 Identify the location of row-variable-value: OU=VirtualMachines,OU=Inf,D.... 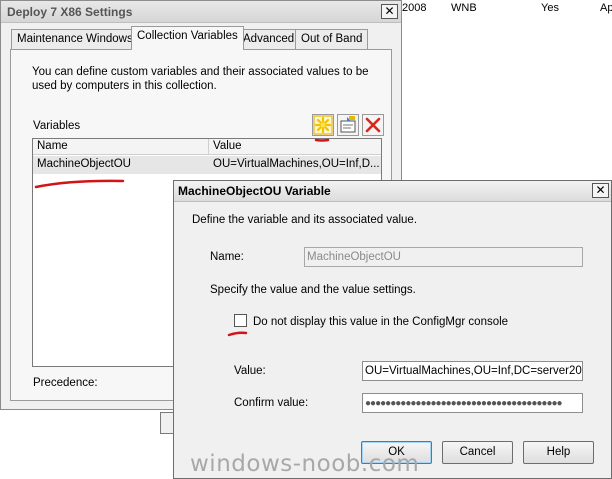
(296, 164).